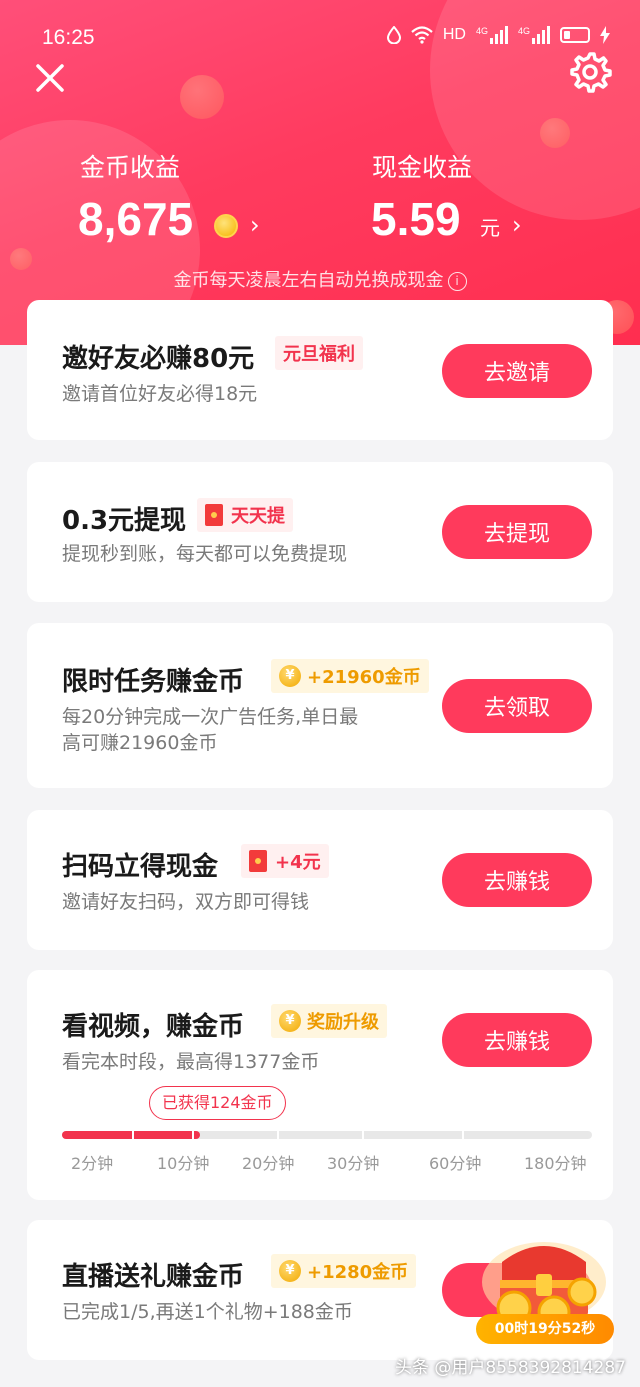 The width and height of the screenshot is (640, 1387). What do you see at coordinates (358, 1272) in the screenshot?
I see `task-tag-label: +1280金币` at bounding box center [358, 1272].